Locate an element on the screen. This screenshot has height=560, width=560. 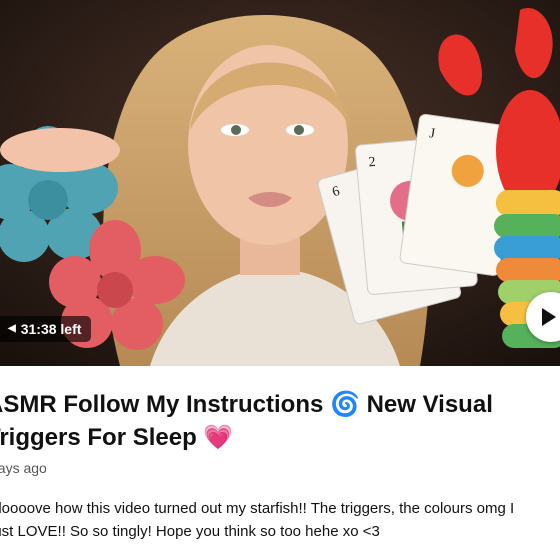
heart-emoji: 💗 is located at coordinates (218, 437).